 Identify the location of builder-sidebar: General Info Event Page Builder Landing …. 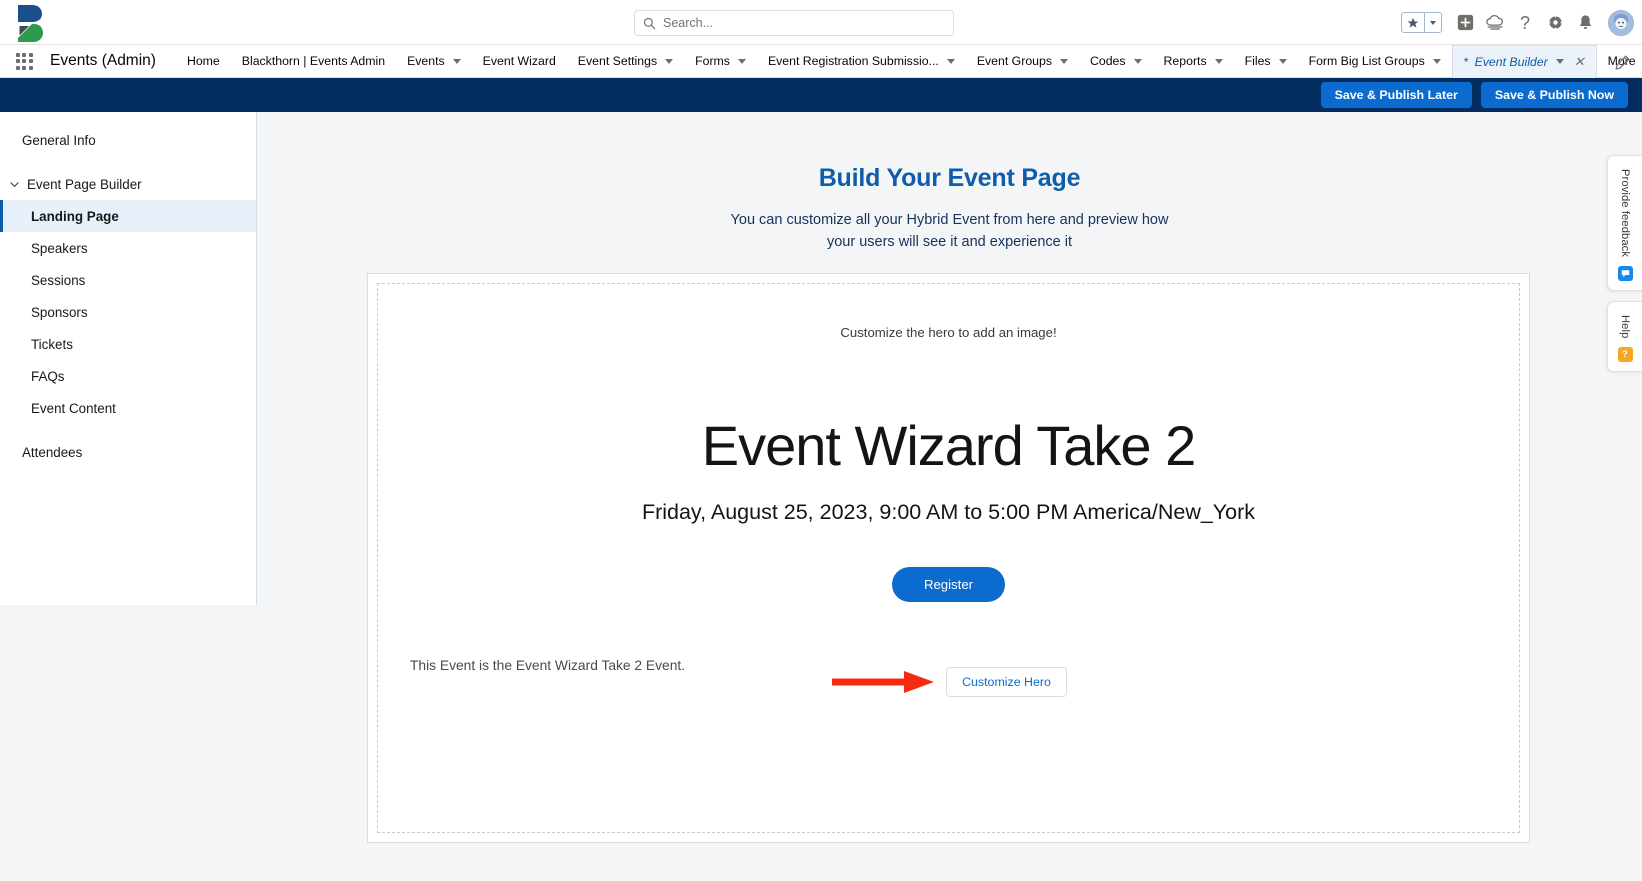
(128, 358).